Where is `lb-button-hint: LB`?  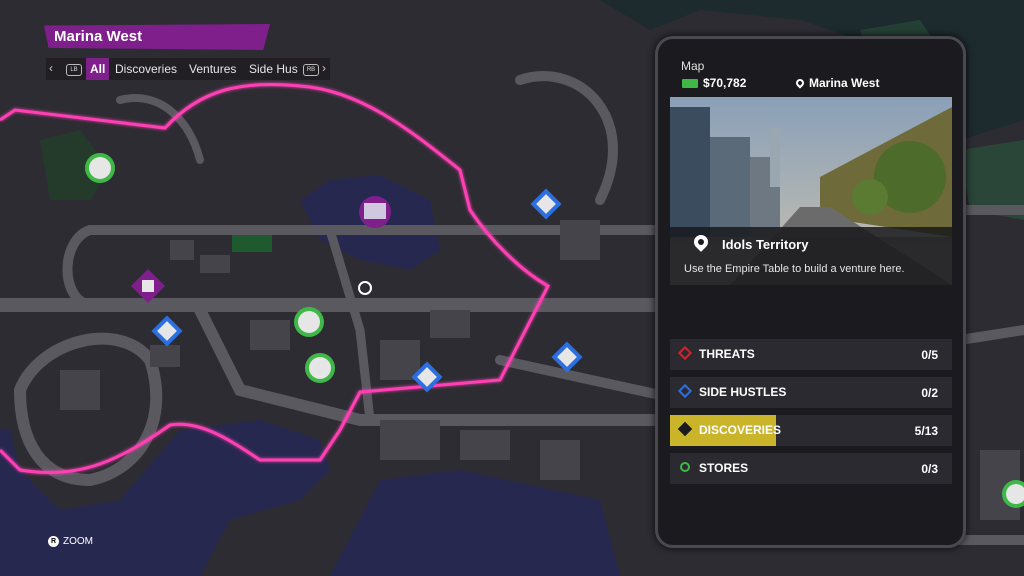 lb-button-hint: LB is located at coordinates (74, 70).